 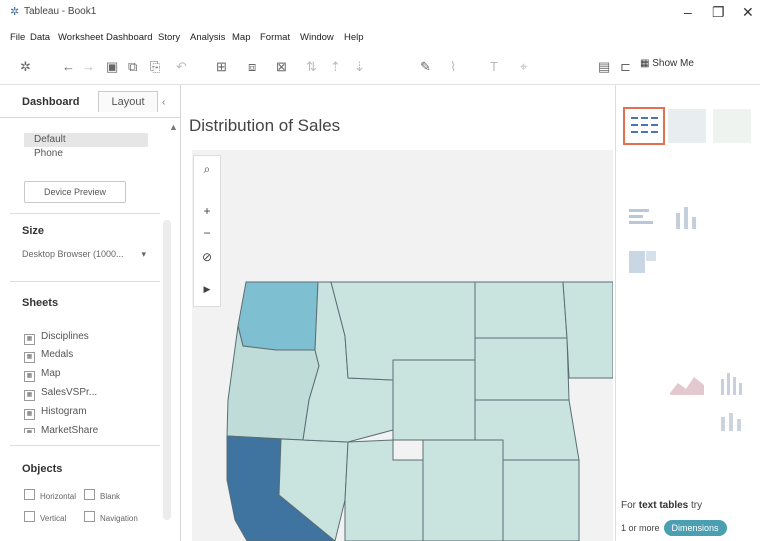 What do you see at coordinates (311, 67) in the screenshot?
I see `swap-icon: ⇅` at bounding box center [311, 67].